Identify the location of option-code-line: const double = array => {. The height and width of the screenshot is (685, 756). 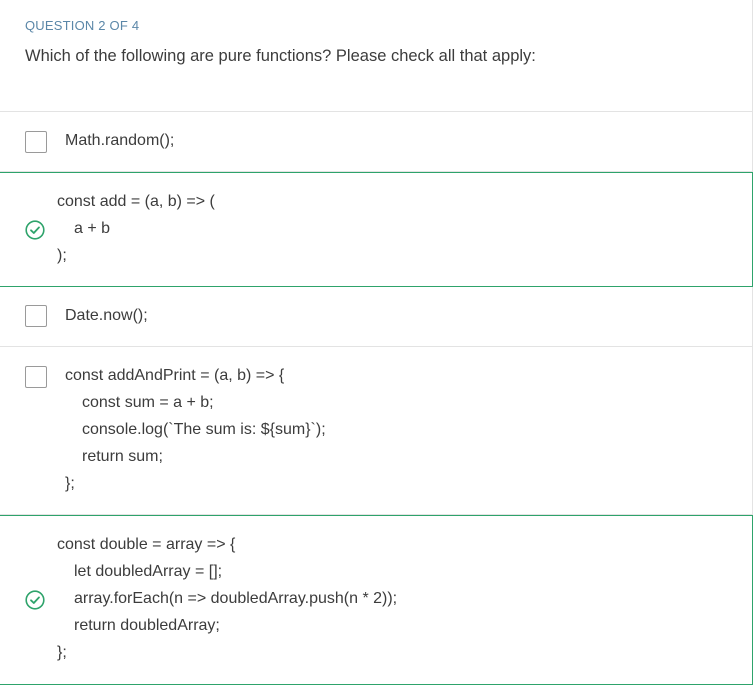
(146, 544).